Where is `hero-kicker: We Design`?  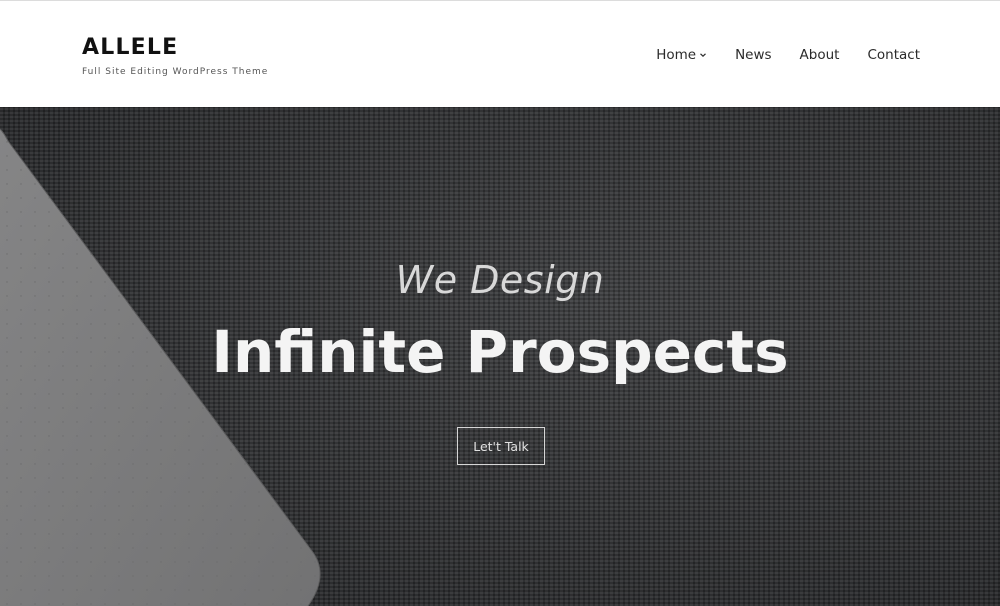
hero-kicker: We Design is located at coordinates (500, 280).